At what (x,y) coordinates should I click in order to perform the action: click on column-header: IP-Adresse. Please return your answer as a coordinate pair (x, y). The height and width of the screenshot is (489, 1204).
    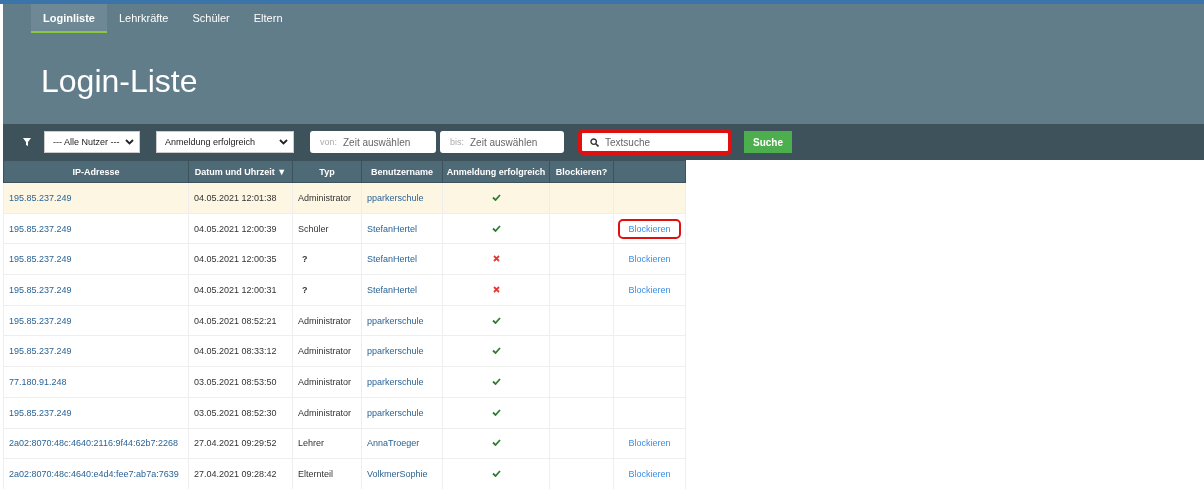
    Looking at the image, I should click on (96, 171).